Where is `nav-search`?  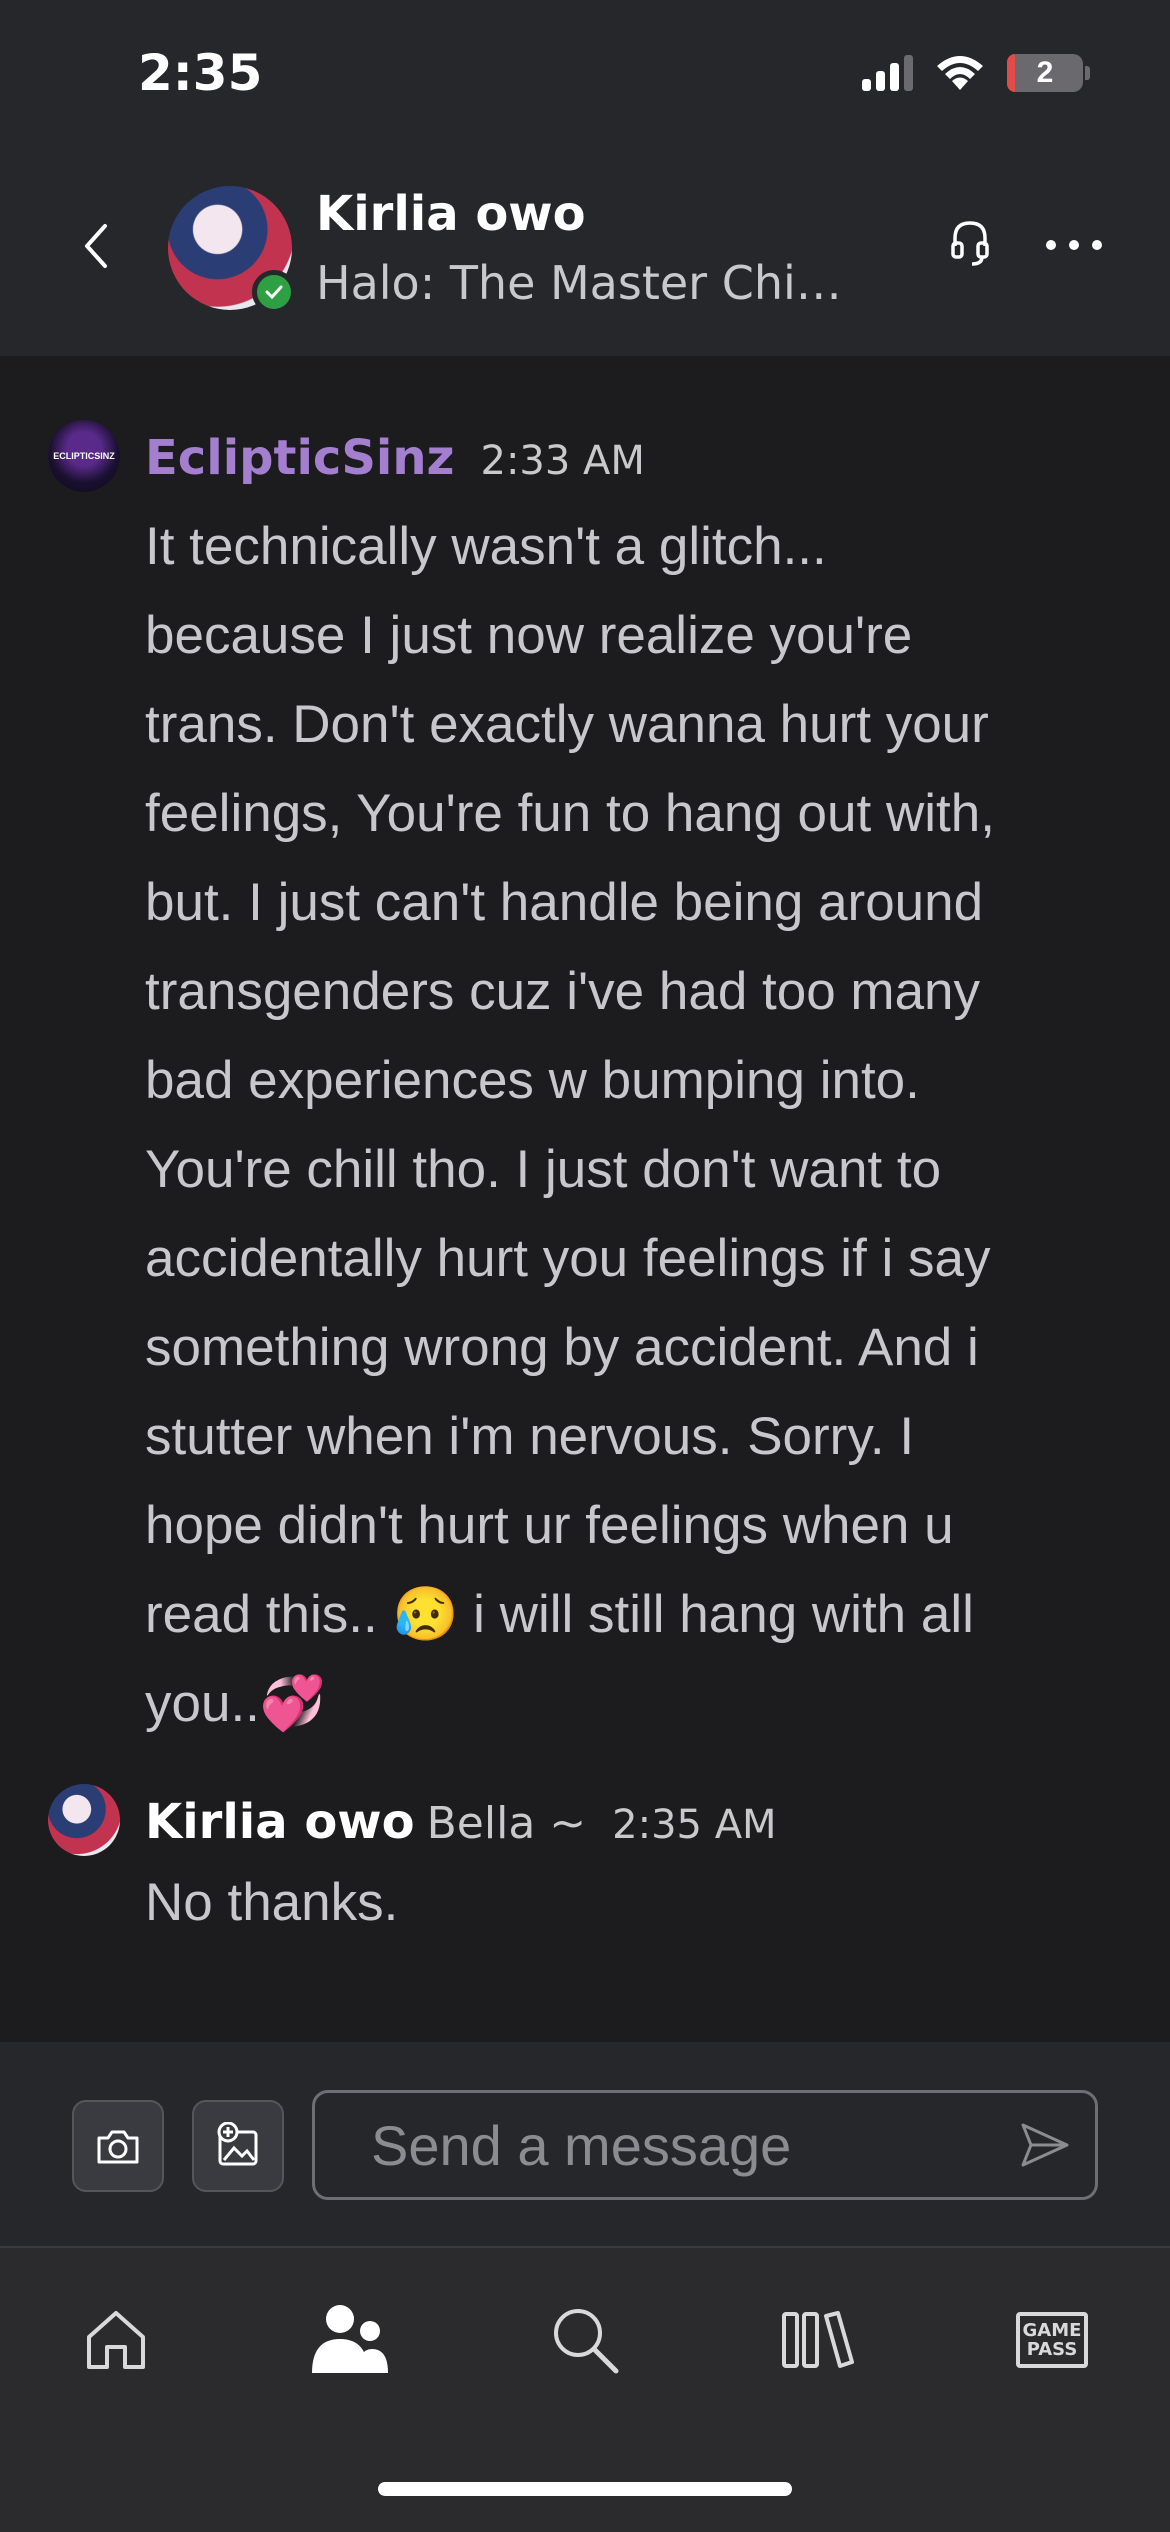
nav-search is located at coordinates (585, 2340).